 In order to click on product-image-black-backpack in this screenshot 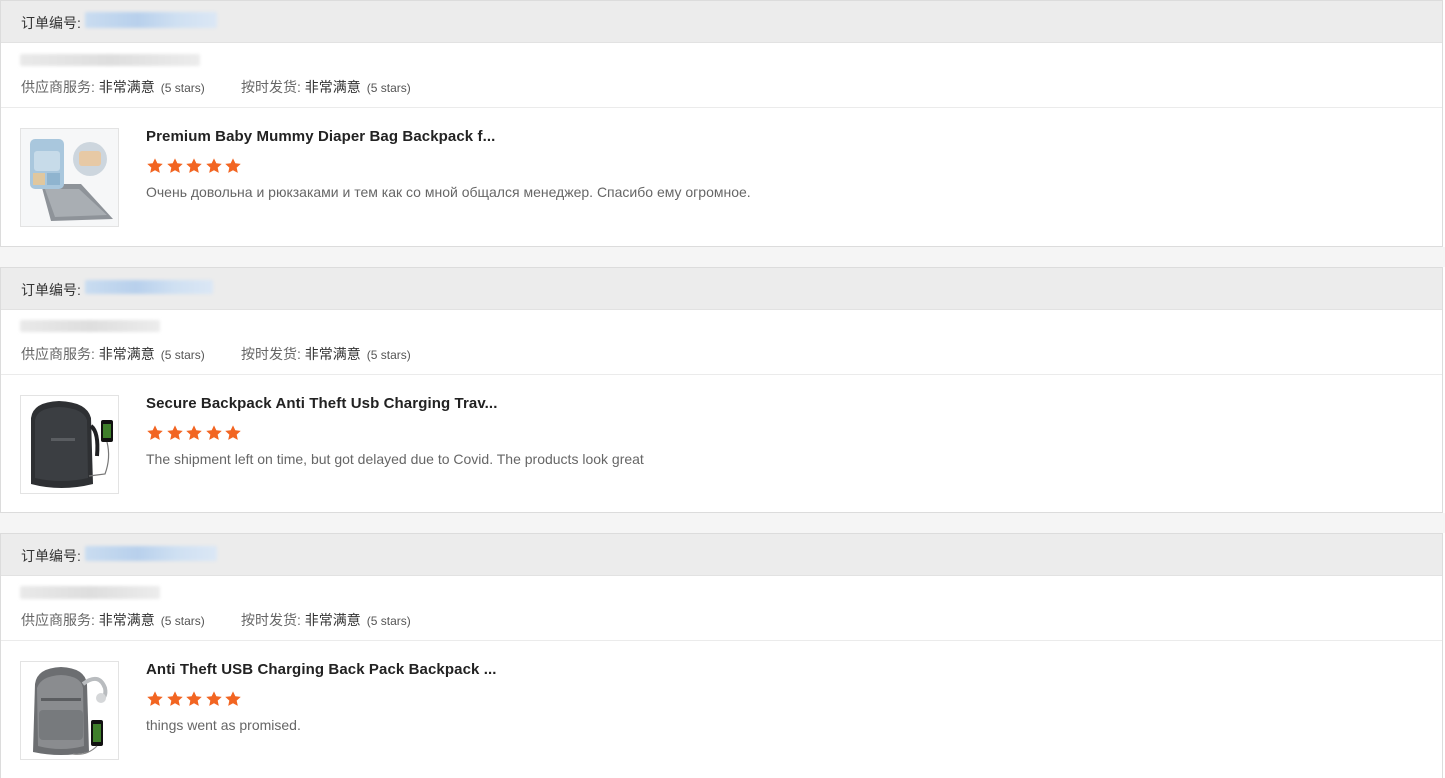, I will do `click(69, 444)`.